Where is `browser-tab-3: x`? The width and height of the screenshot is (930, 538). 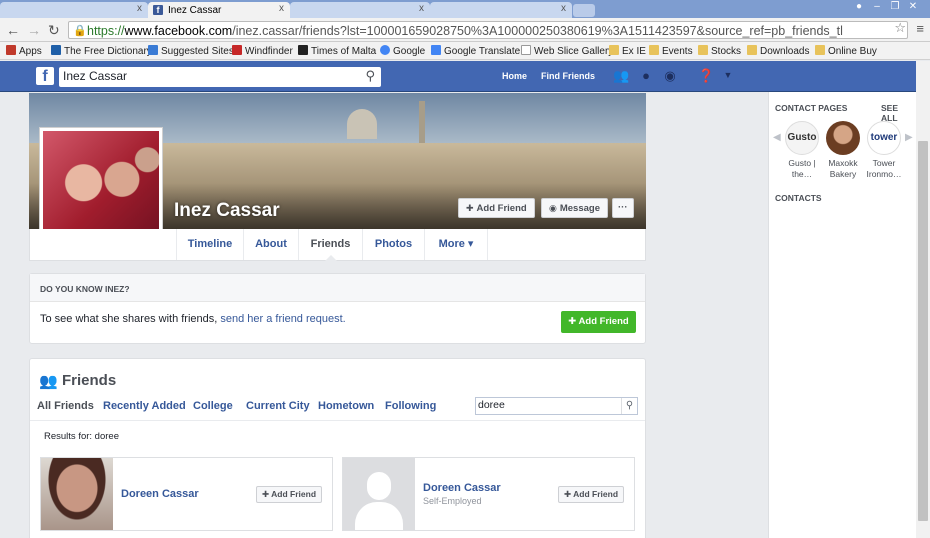
browser-tab-3: x is located at coordinates (360, 10).